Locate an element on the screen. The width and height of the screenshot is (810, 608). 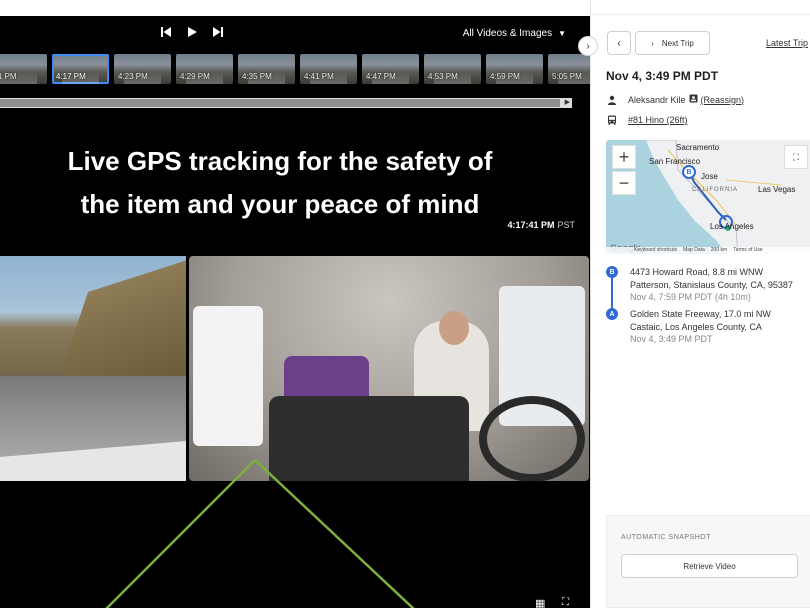
stop-address: Golden State Freeway, 17.0 mi NW is located at coordinates (700, 314).